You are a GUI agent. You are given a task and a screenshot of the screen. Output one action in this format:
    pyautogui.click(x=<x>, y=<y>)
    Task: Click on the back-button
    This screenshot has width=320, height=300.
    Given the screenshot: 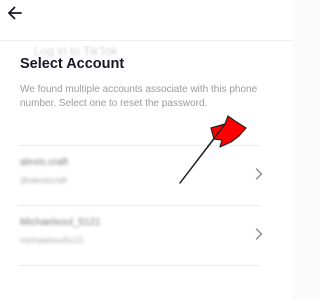 What is the action you would take?
    pyautogui.click(x=15, y=13)
    